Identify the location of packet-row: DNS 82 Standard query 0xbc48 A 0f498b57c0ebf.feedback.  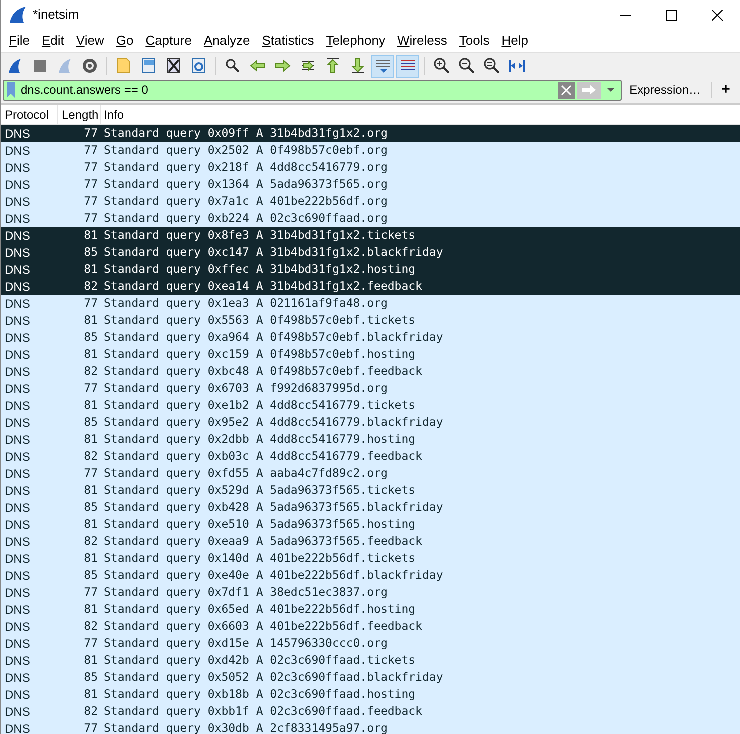
(370, 371).